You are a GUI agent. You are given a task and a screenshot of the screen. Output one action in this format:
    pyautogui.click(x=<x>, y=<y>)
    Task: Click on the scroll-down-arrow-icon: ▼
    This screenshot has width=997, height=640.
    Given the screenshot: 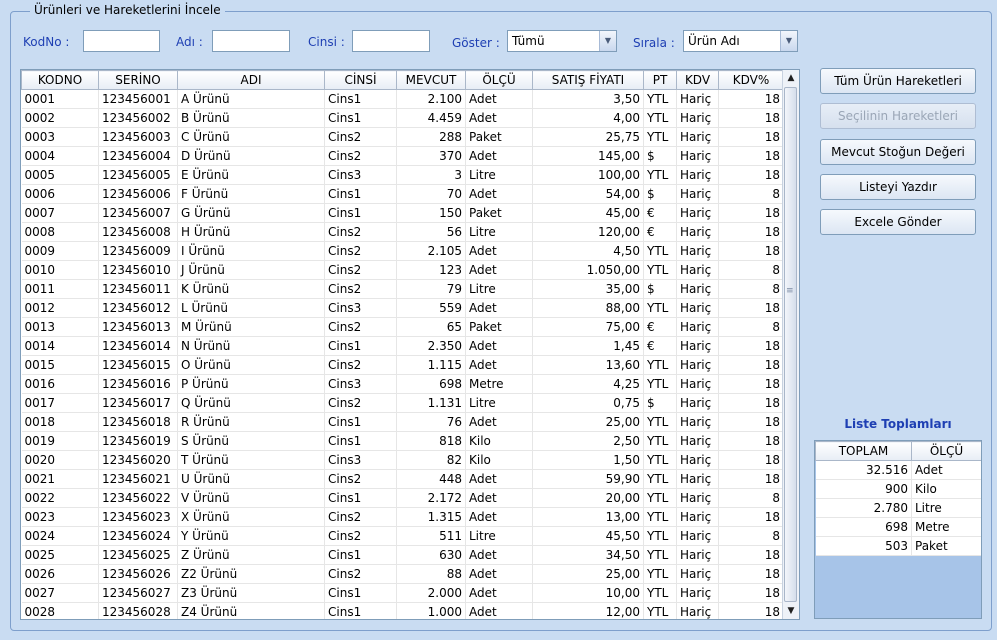 What is the action you would take?
    pyautogui.click(x=791, y=611)
    